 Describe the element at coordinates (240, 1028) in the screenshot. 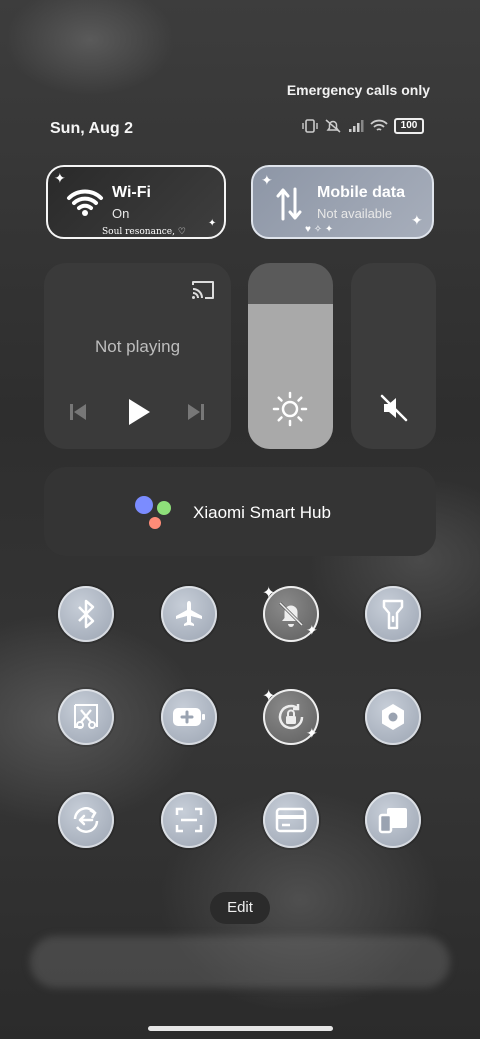

I see `home-indicator` at that location.